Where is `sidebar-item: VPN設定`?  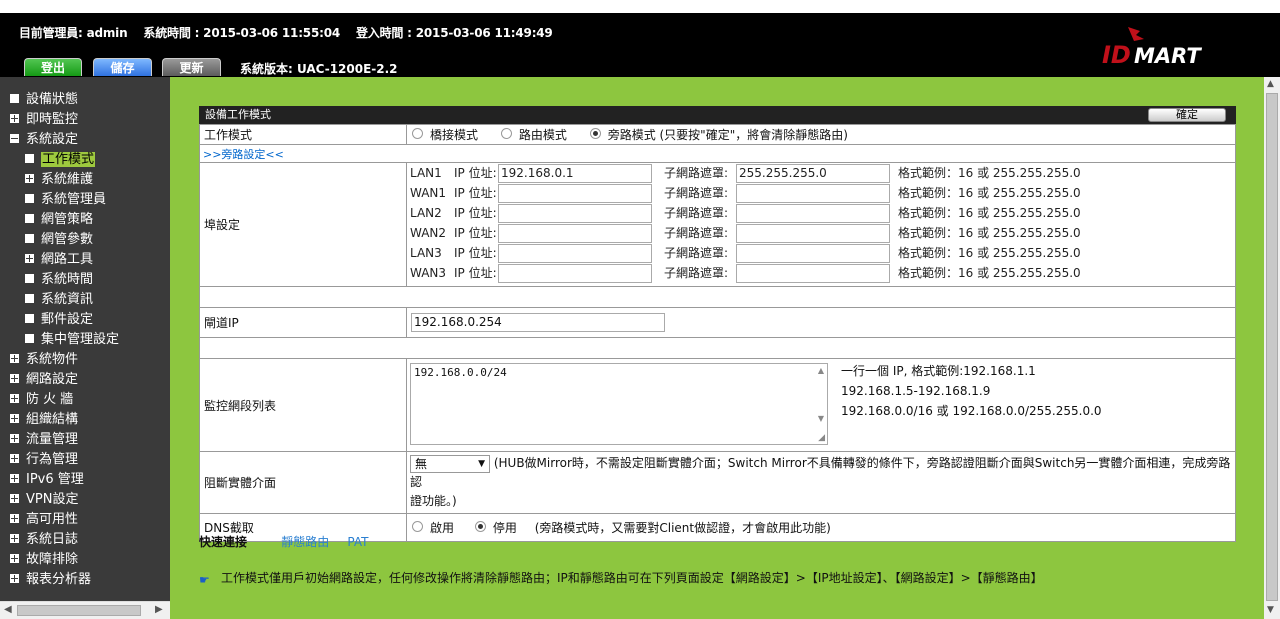
sidebar-item: VPN設定 is located at coordinates (44, 500).